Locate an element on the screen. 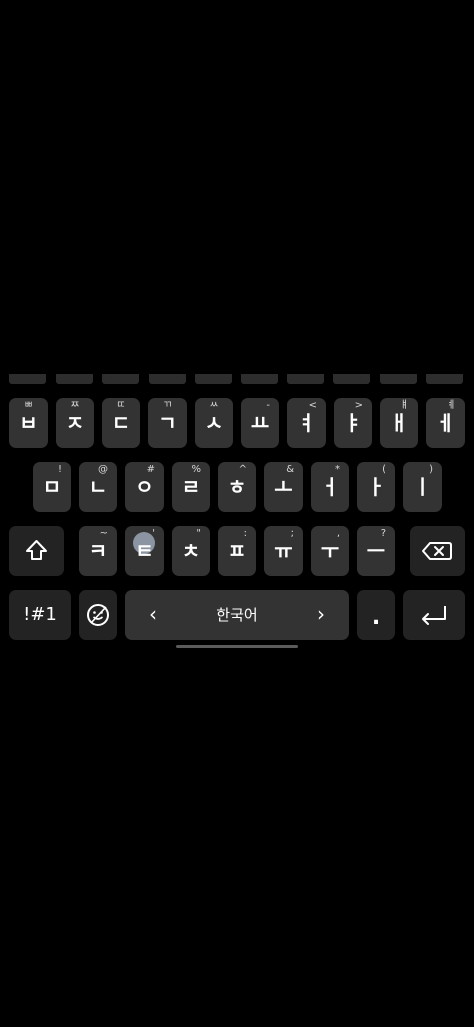 The height and width of the screenshot is (1027, 474). key-label: ㅌ is located at coordinates (144, 551).